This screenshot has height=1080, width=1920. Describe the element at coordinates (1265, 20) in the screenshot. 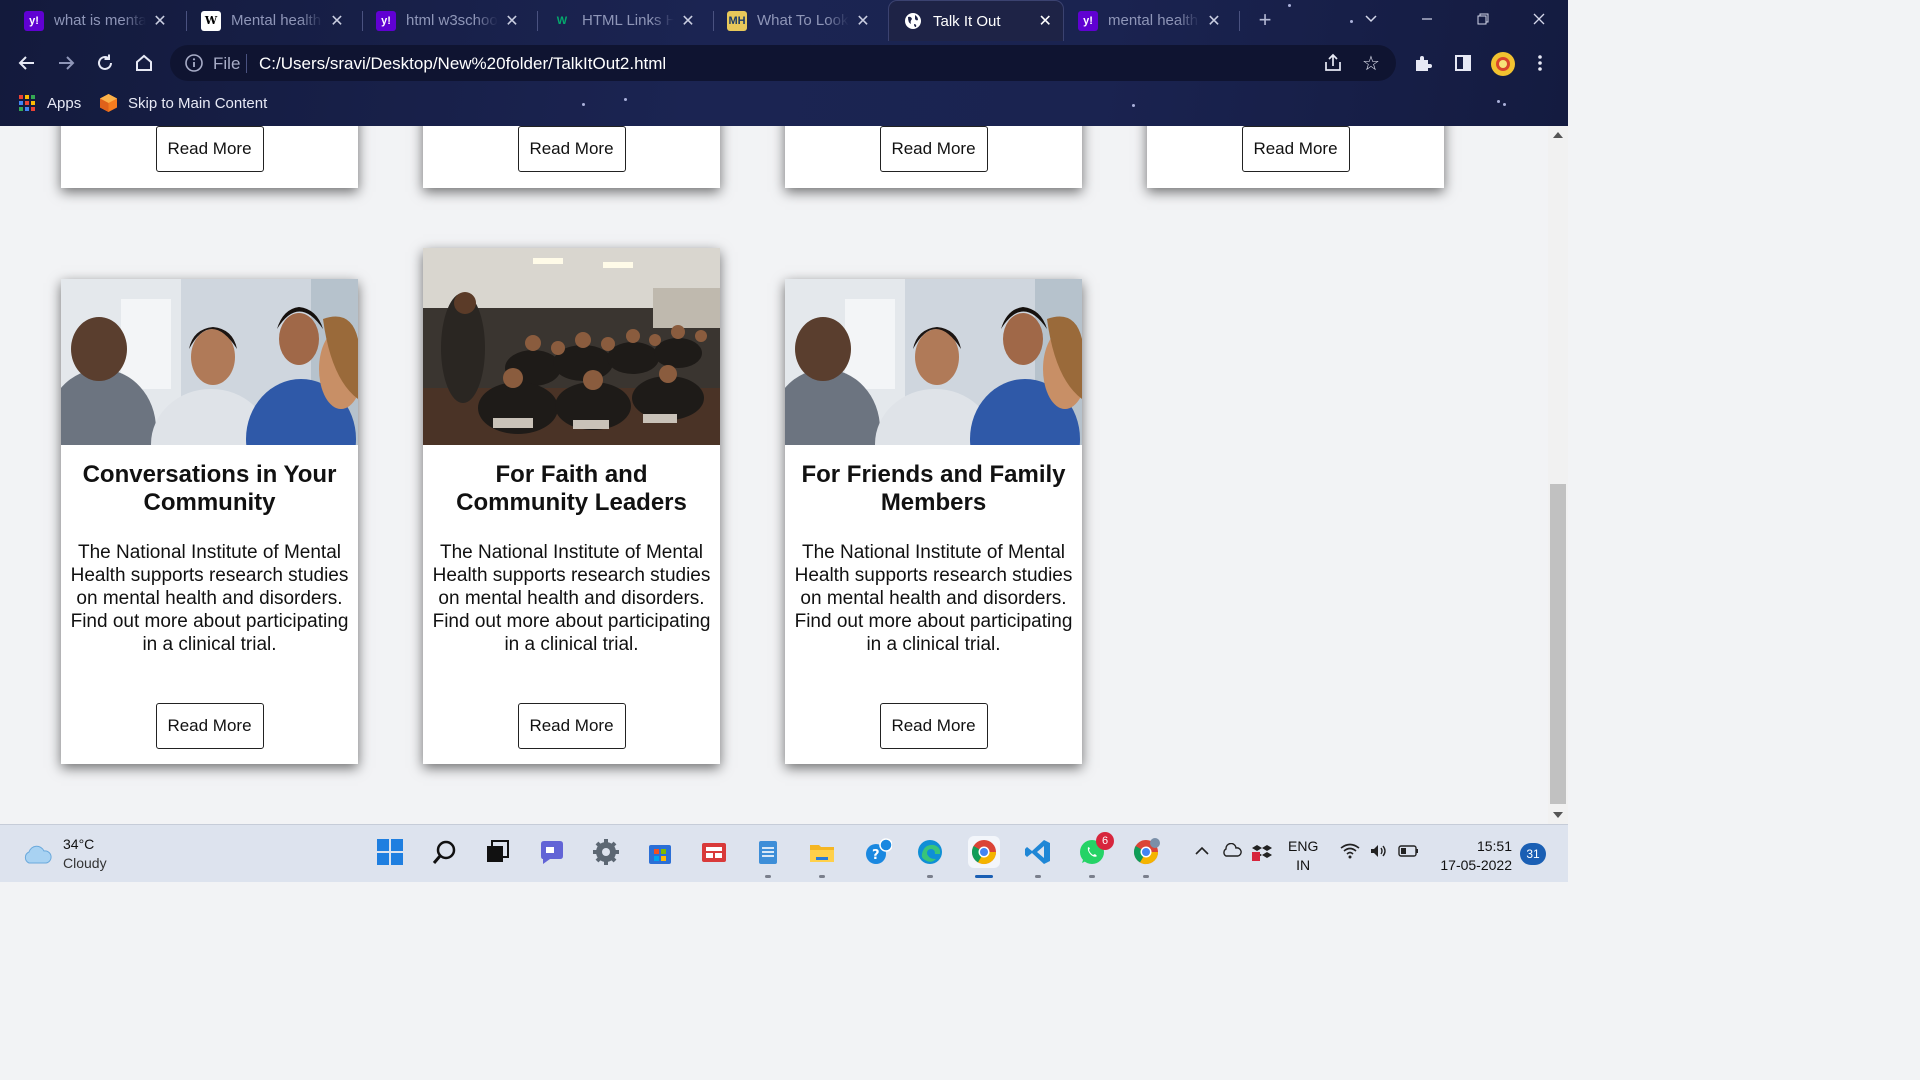

I see `new-tab-icon: +` at that location.